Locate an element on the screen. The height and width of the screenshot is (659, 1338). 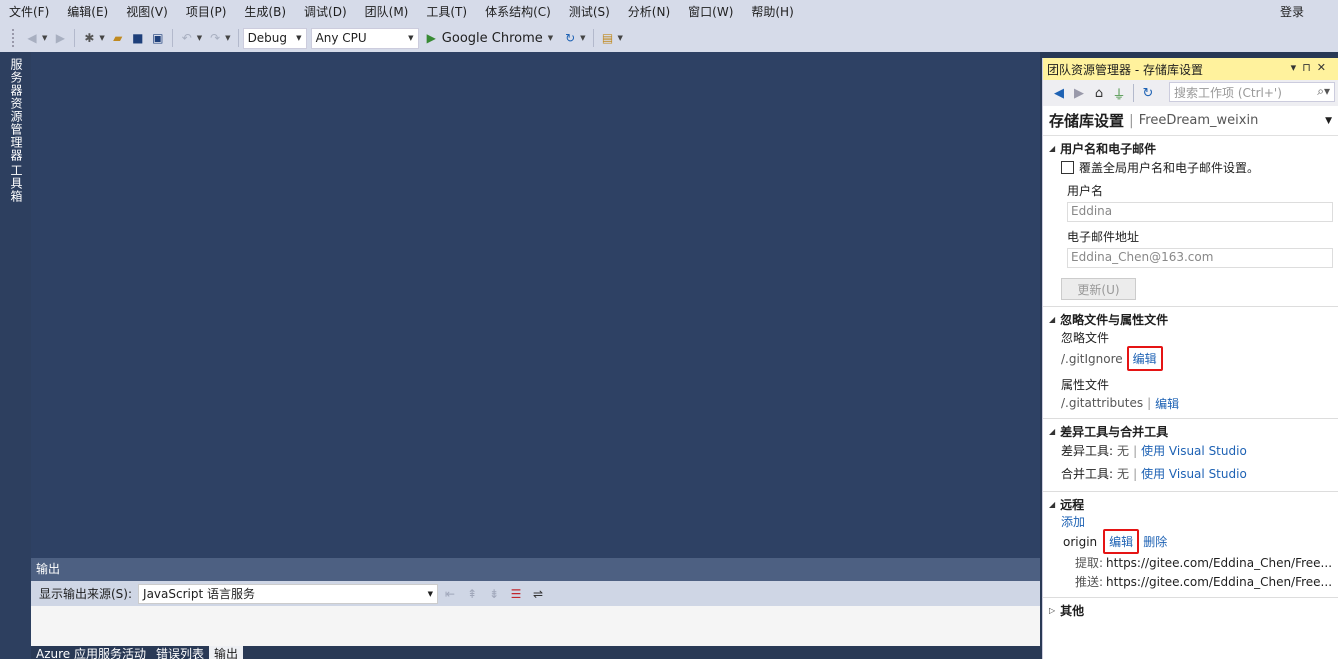
platform-select: Any CPU ▼ is located at coordinates (364, 38).